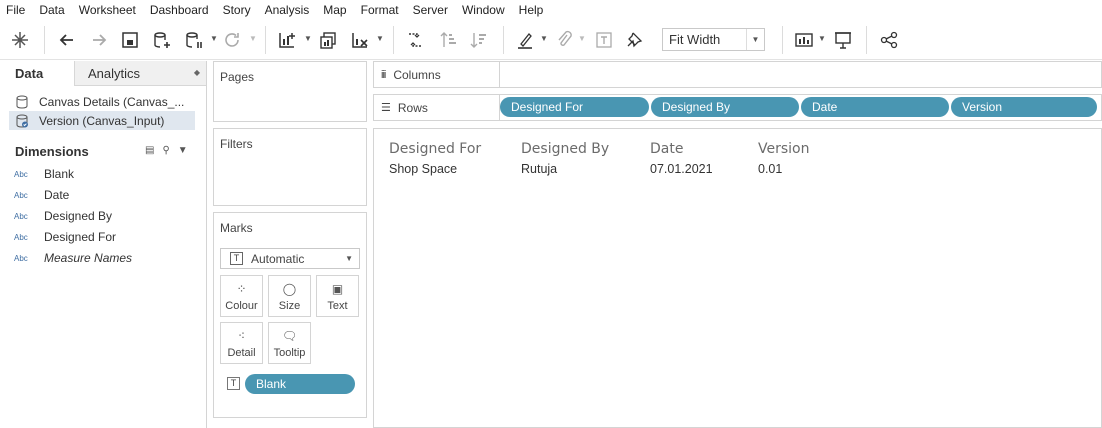  What do you see at coordinates (604, 40) in the screenshot?
I see `labels-icon` at bounding box center [604, 40].